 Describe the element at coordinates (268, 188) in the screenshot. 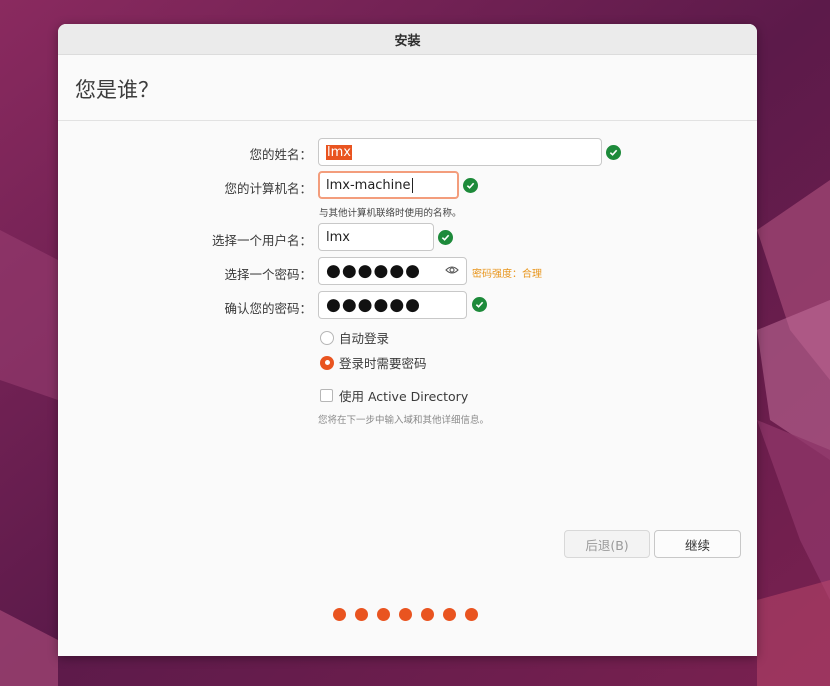

I see `computer-name-label: 您的计算机名：` at that location.